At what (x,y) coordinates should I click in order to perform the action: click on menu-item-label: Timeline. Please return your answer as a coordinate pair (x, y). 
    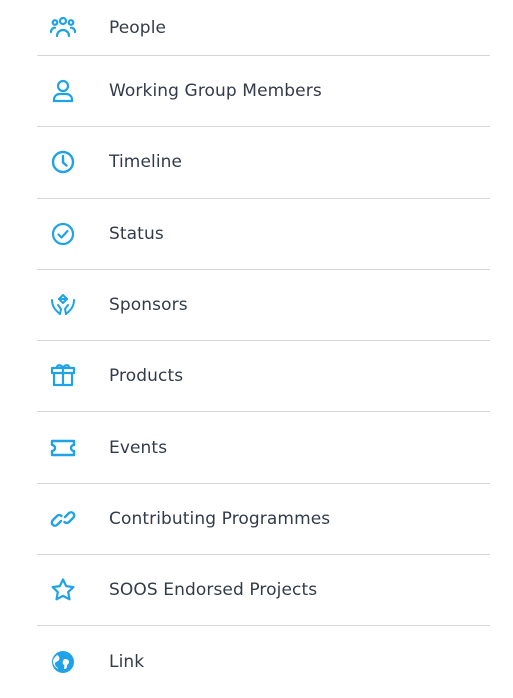
    Looking at the image, I should click on (146, 162).